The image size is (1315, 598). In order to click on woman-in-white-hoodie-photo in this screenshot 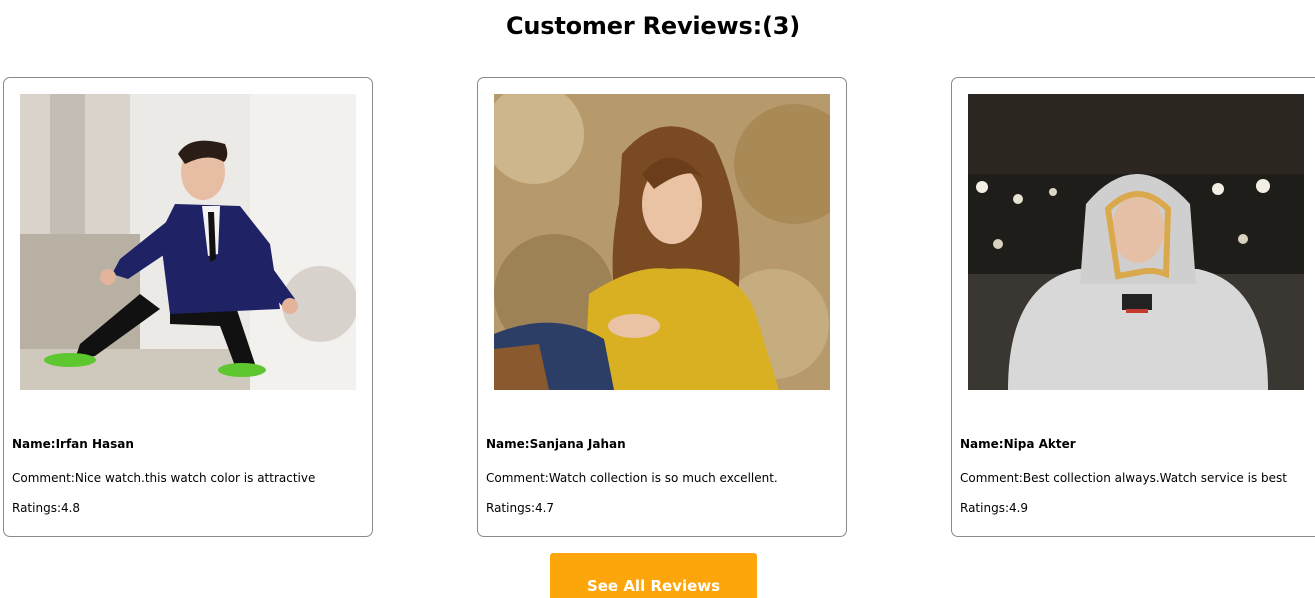, I will do `click(1136, 242)`.